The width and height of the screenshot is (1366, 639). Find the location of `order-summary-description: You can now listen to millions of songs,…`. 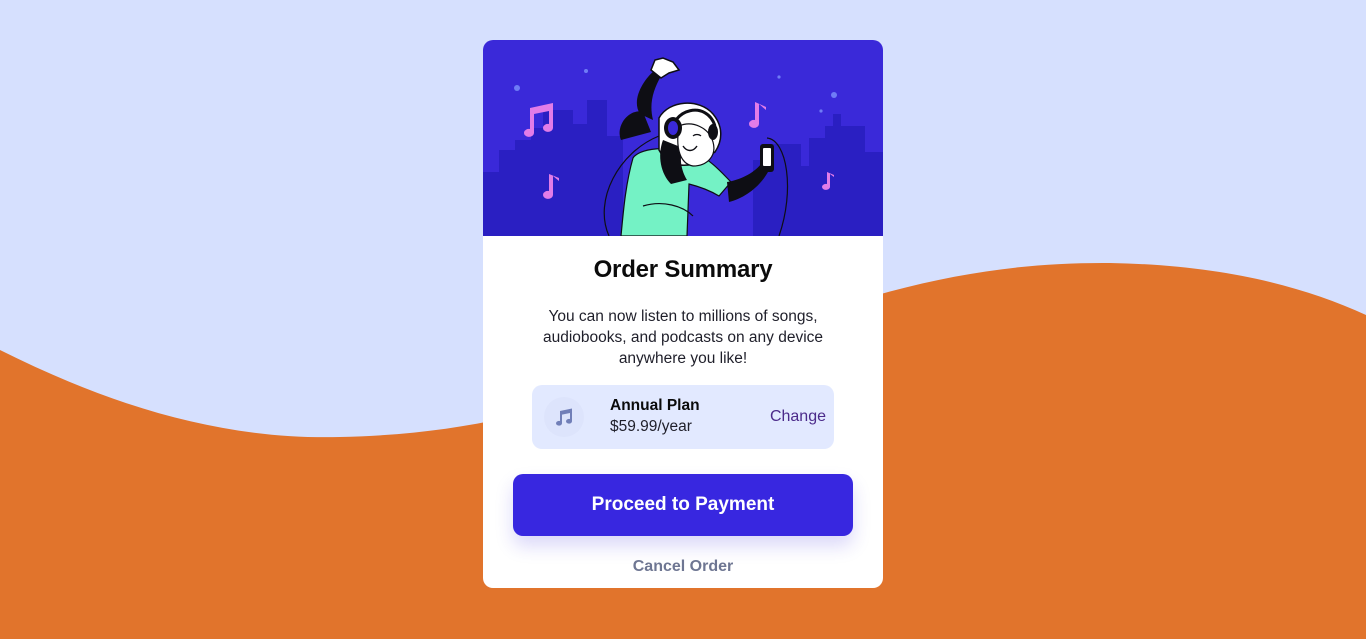

order-summary-description: You can now listen to millions of songs,… is located at coordinates (683, 337).